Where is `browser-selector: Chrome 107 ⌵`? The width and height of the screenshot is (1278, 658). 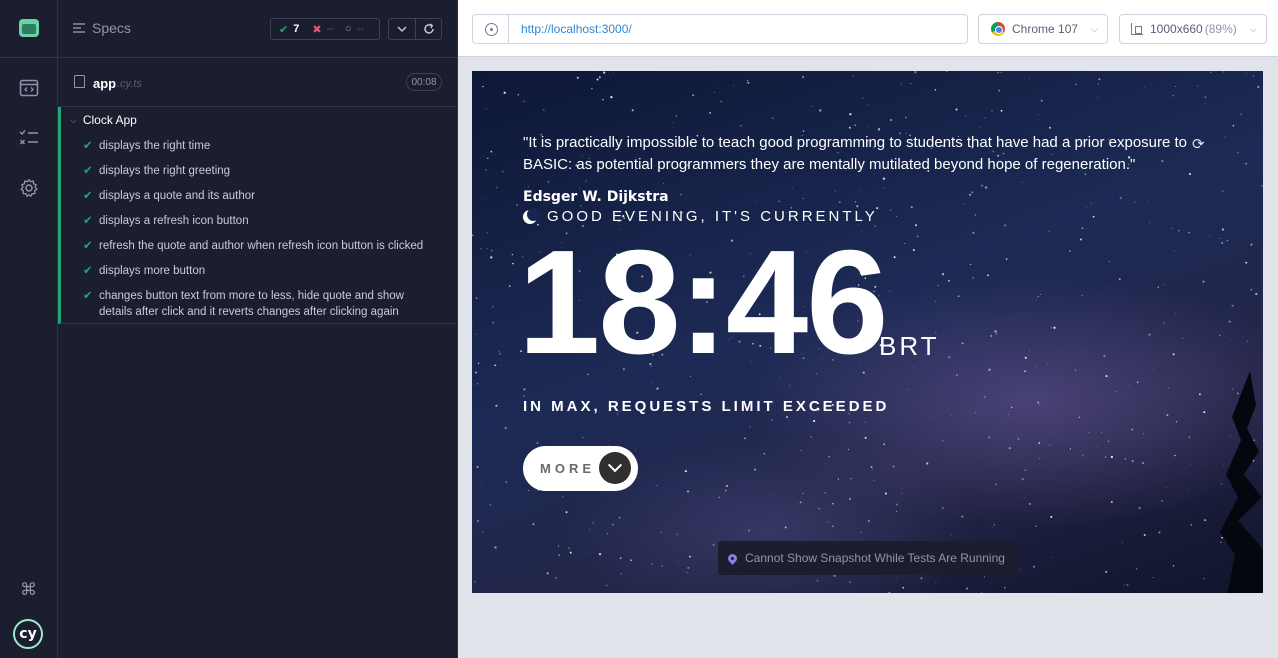
browser-selector: Chrome 107 ⌵ is located at coordinates (1043, 29).